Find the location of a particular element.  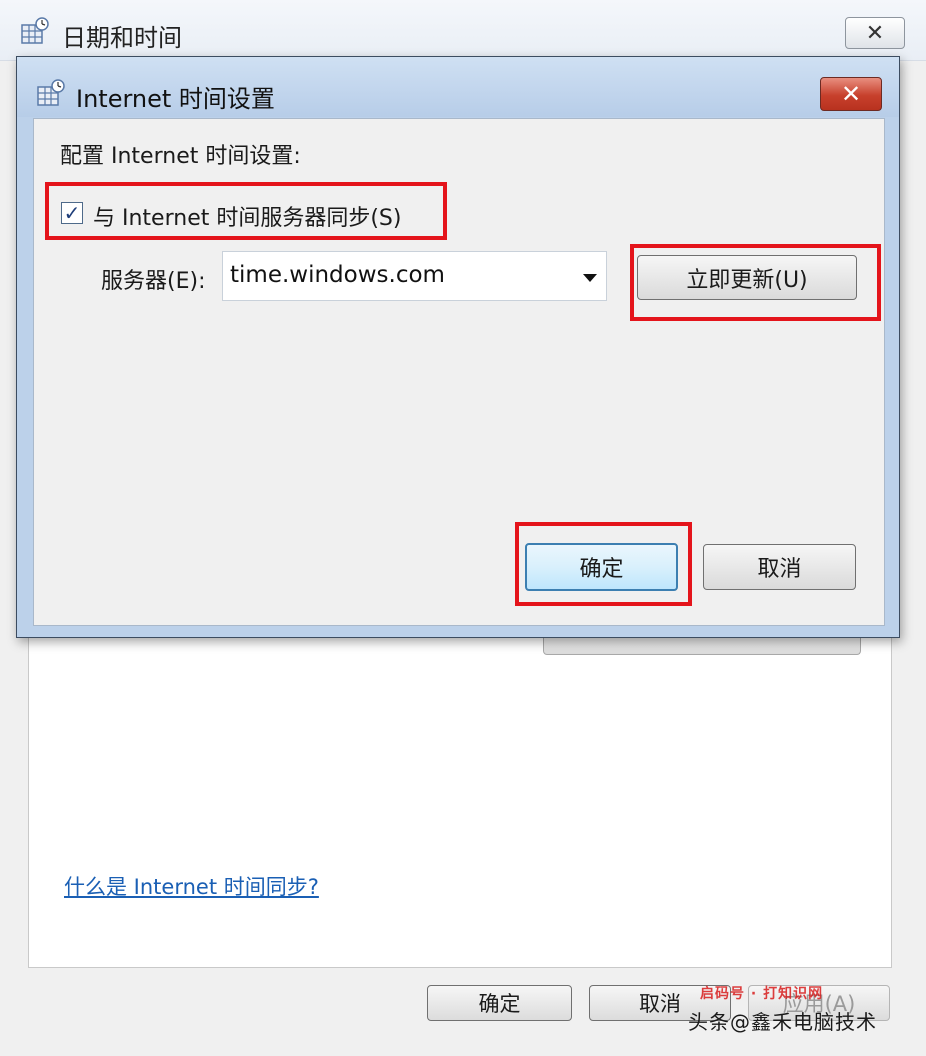

outer-ok-button: 确定 is located at coordinates (499, 1003).